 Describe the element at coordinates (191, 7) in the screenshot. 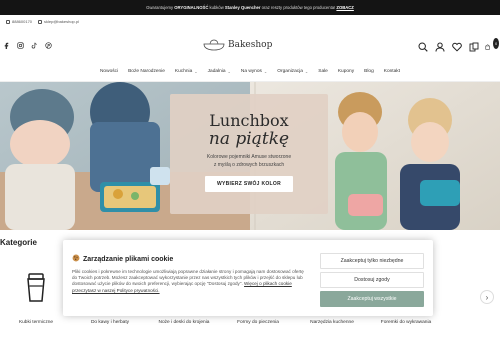

I see `promo-bold-1: ORYGINALNOŚĆ` at that location.